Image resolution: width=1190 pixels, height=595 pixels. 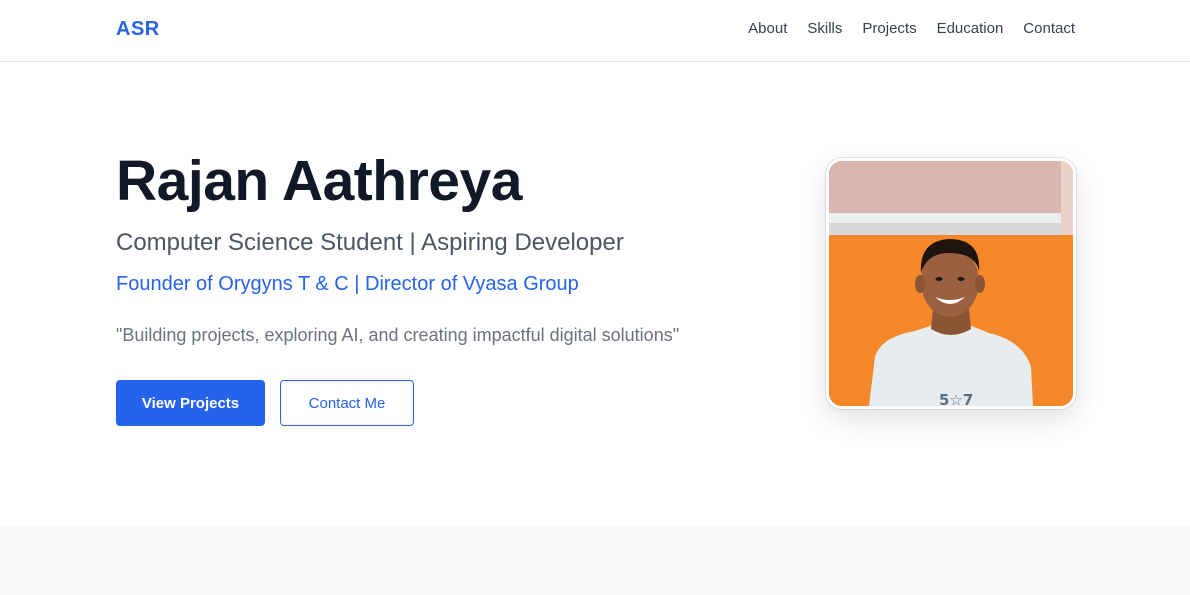 I want to click on hero-name: Rajan Aathreya, so click(x=319, y=181).